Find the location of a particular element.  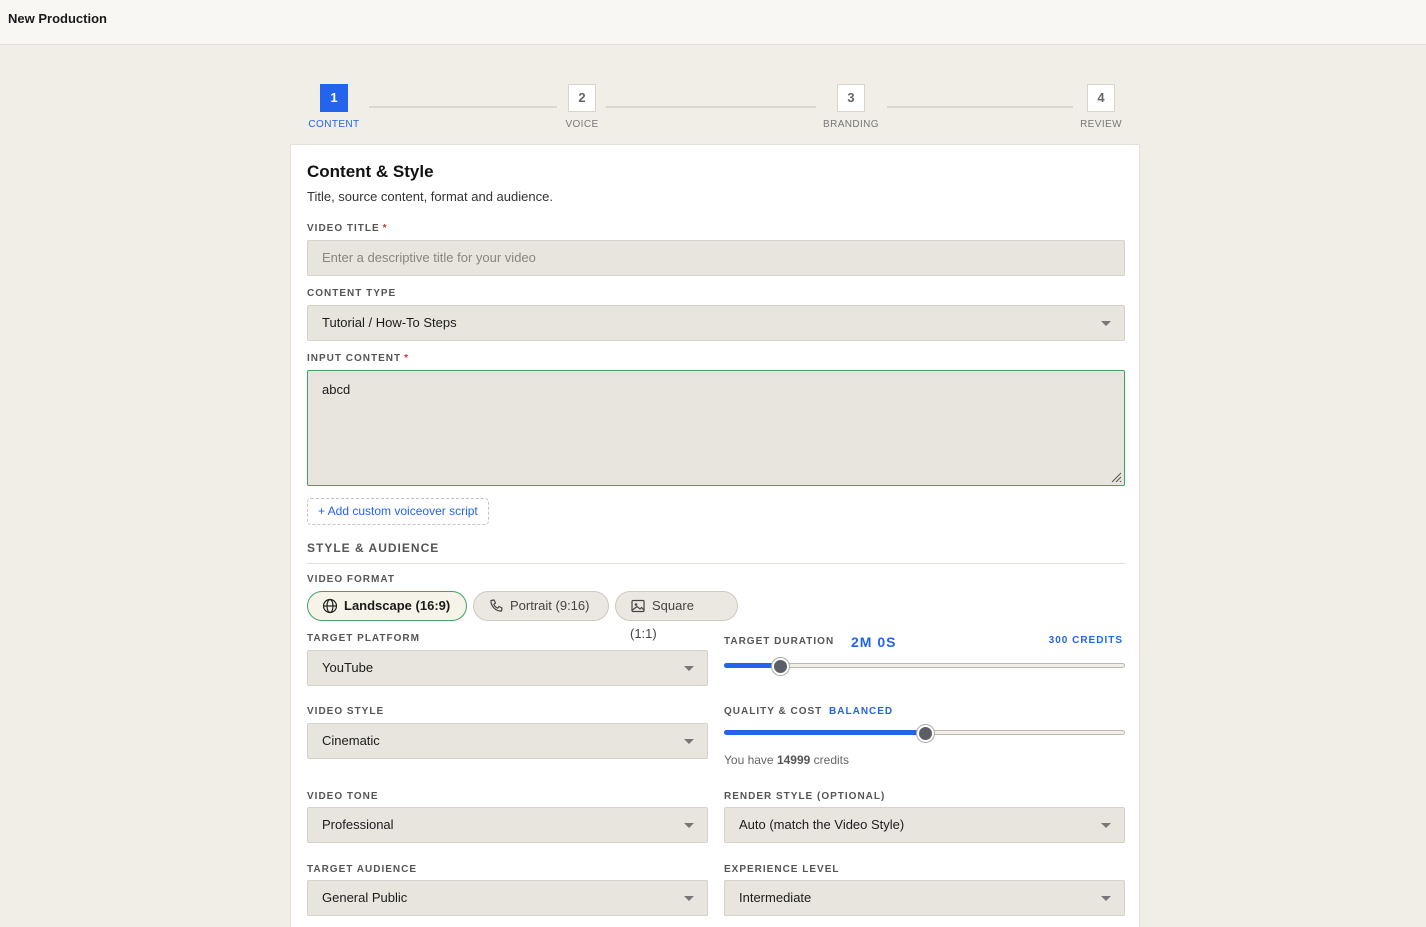

target-duration-slider is located at coordinates (924, 666).